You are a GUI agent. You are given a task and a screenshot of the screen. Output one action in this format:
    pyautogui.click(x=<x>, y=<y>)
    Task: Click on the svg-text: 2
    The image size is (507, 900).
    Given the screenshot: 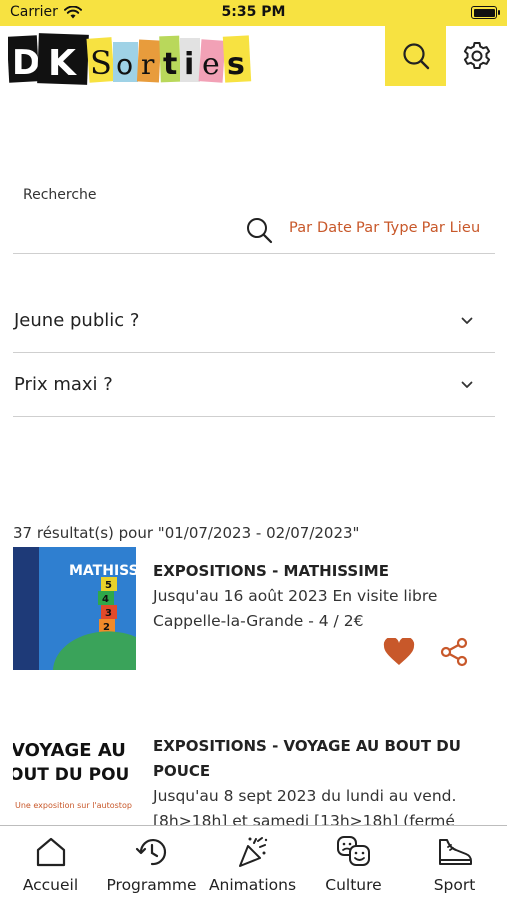 What is the action you would take?
    pyautogui.click(x=106, y=627)
    